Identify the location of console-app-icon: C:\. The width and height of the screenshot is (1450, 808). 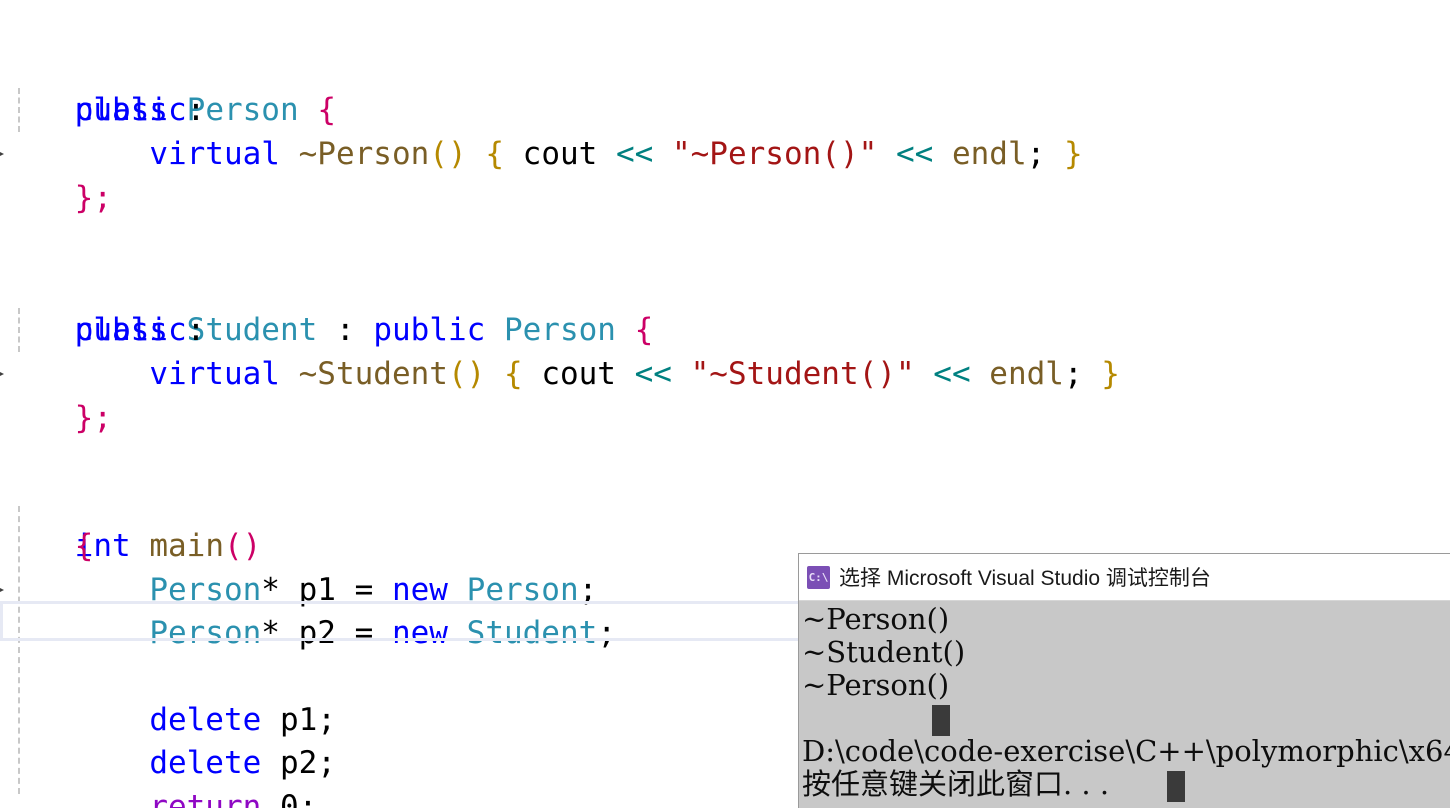
(818, 577).